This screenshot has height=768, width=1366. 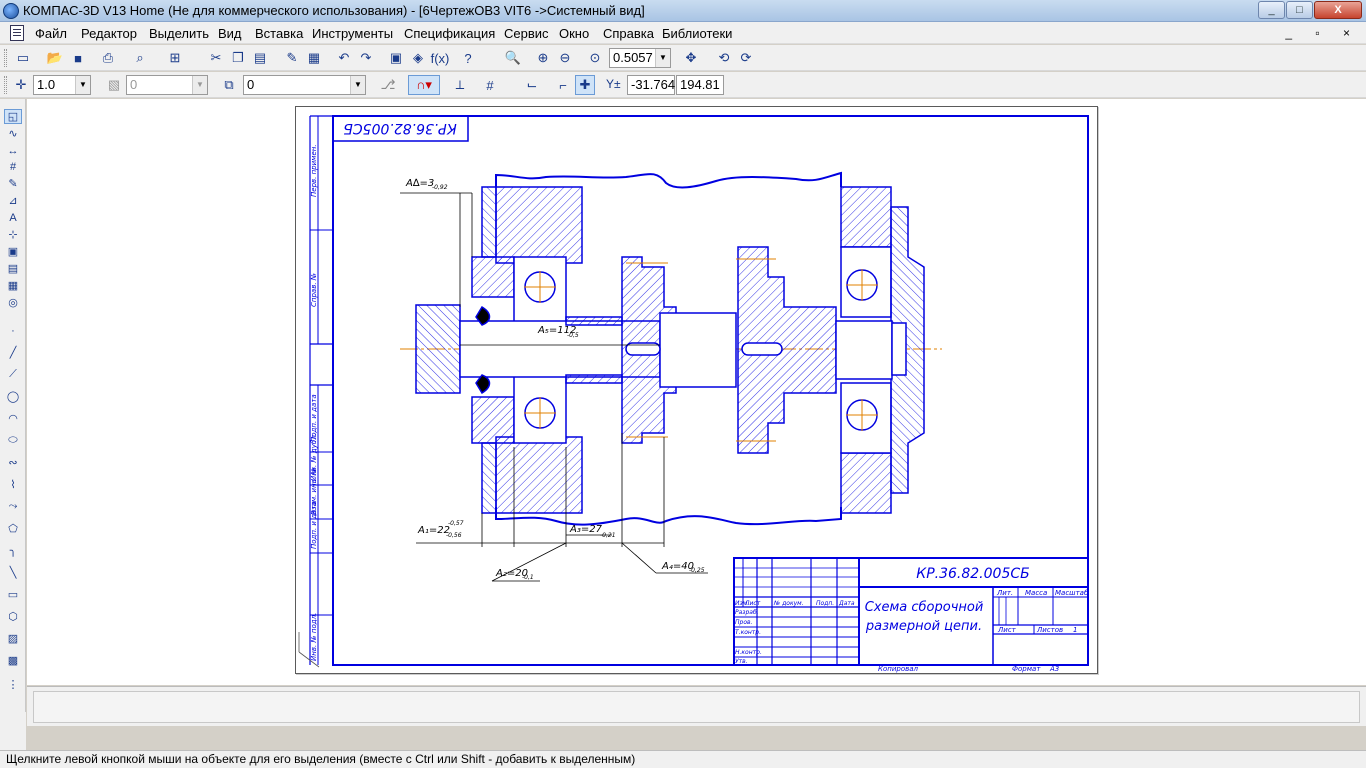 I want to click on refresh-view-icon: ⟲, so click(x=724, y=58).